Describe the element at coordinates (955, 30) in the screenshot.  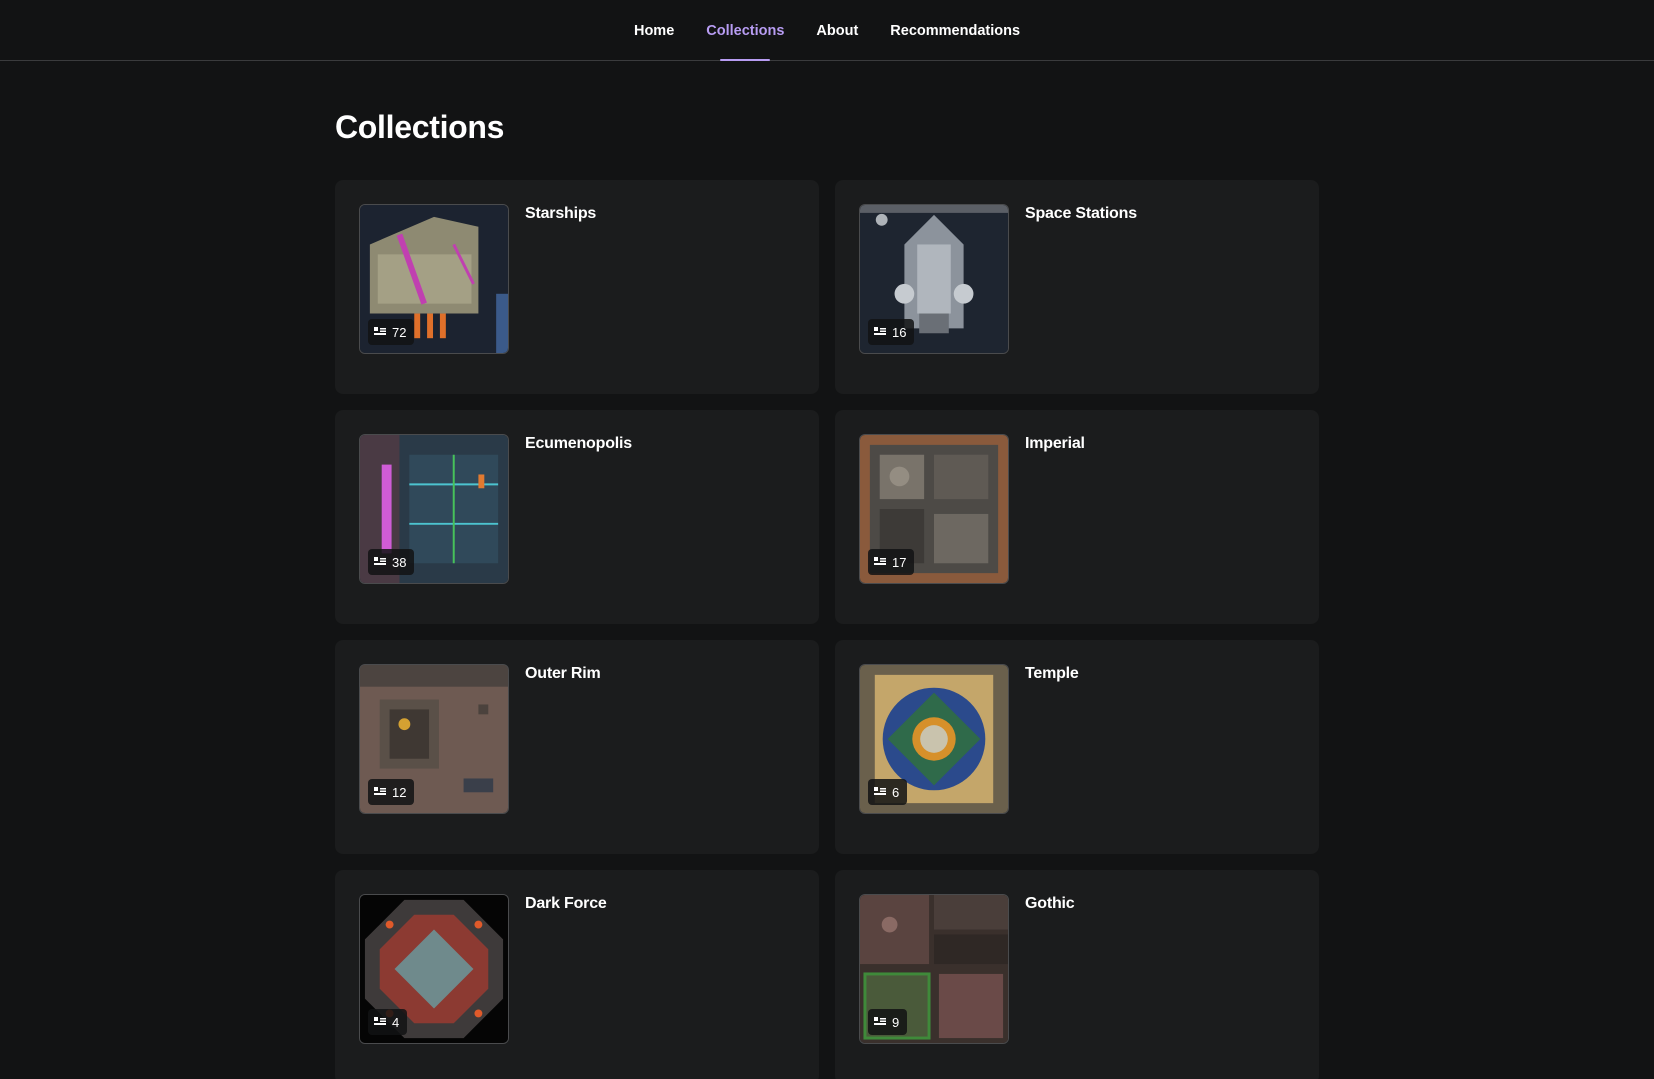
I see `nav-recommendations: Recommendations` at that location.